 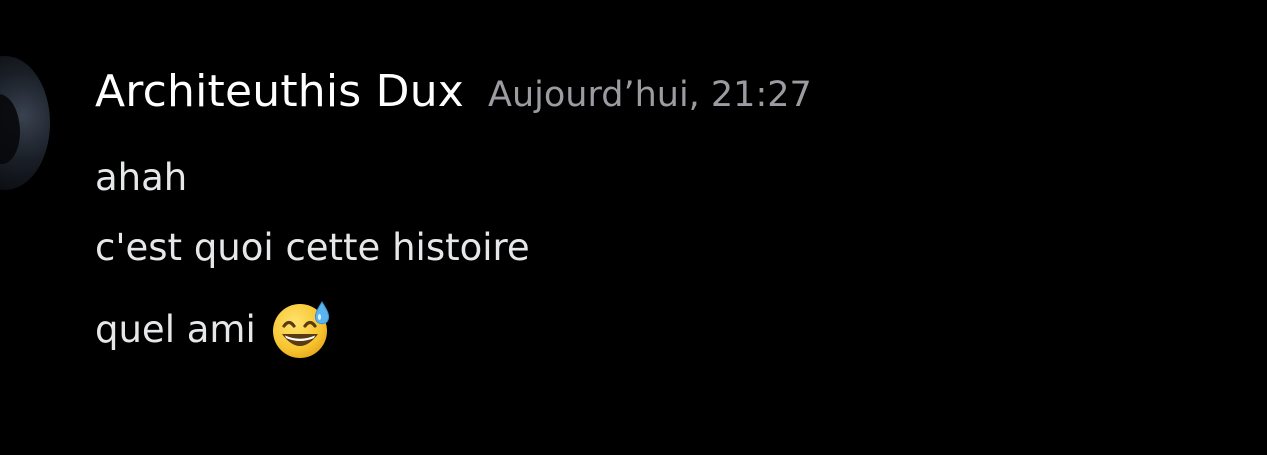 I want to click on message-line: ahah, so click(x=141, y=177).